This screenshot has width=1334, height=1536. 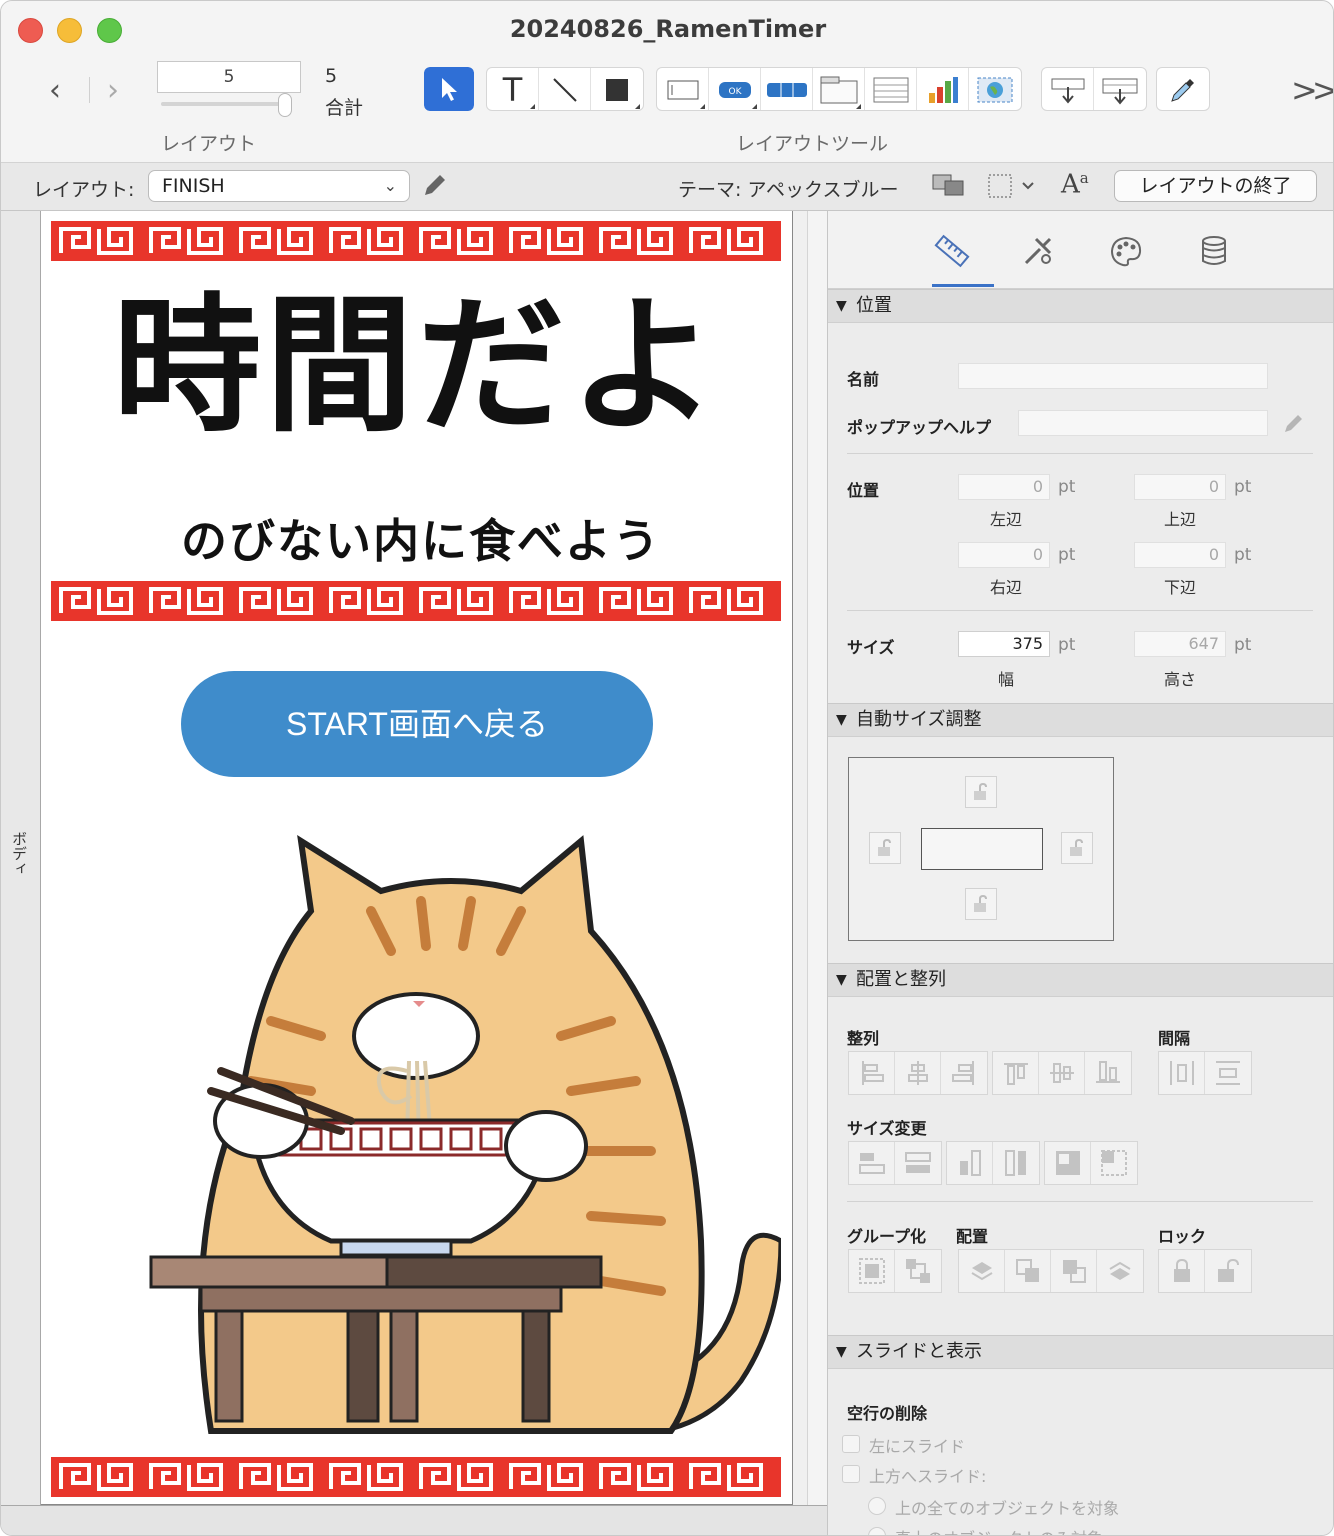 I want to click on align-middle-icon, so click(x=1061, y=1073).